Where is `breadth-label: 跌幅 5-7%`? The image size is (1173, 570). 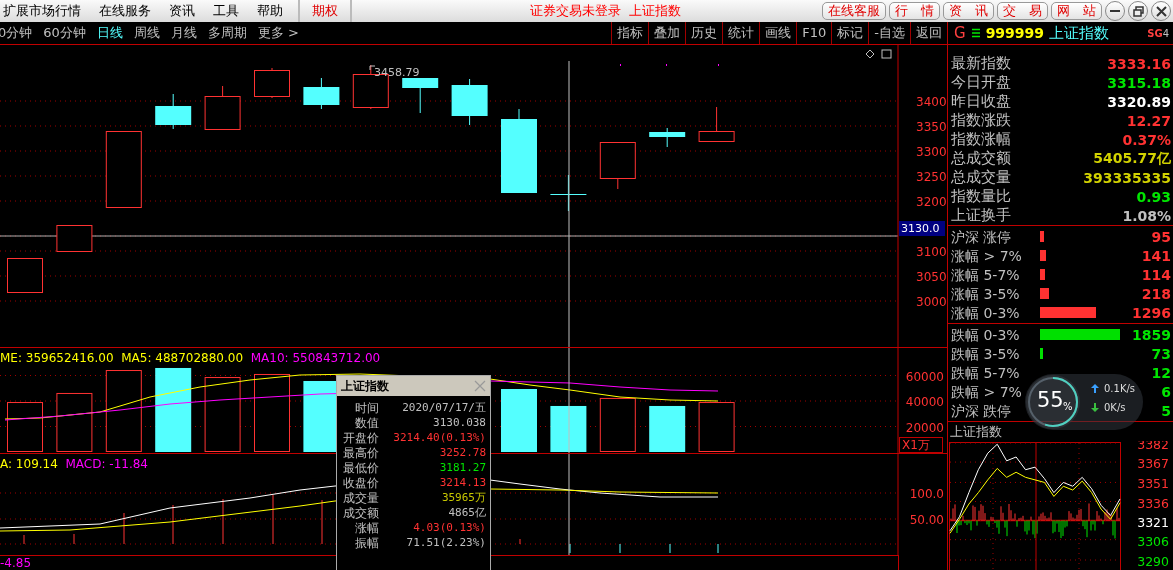 breadth-label: 跌幅 5-7% is located at coordinates (985, 372).